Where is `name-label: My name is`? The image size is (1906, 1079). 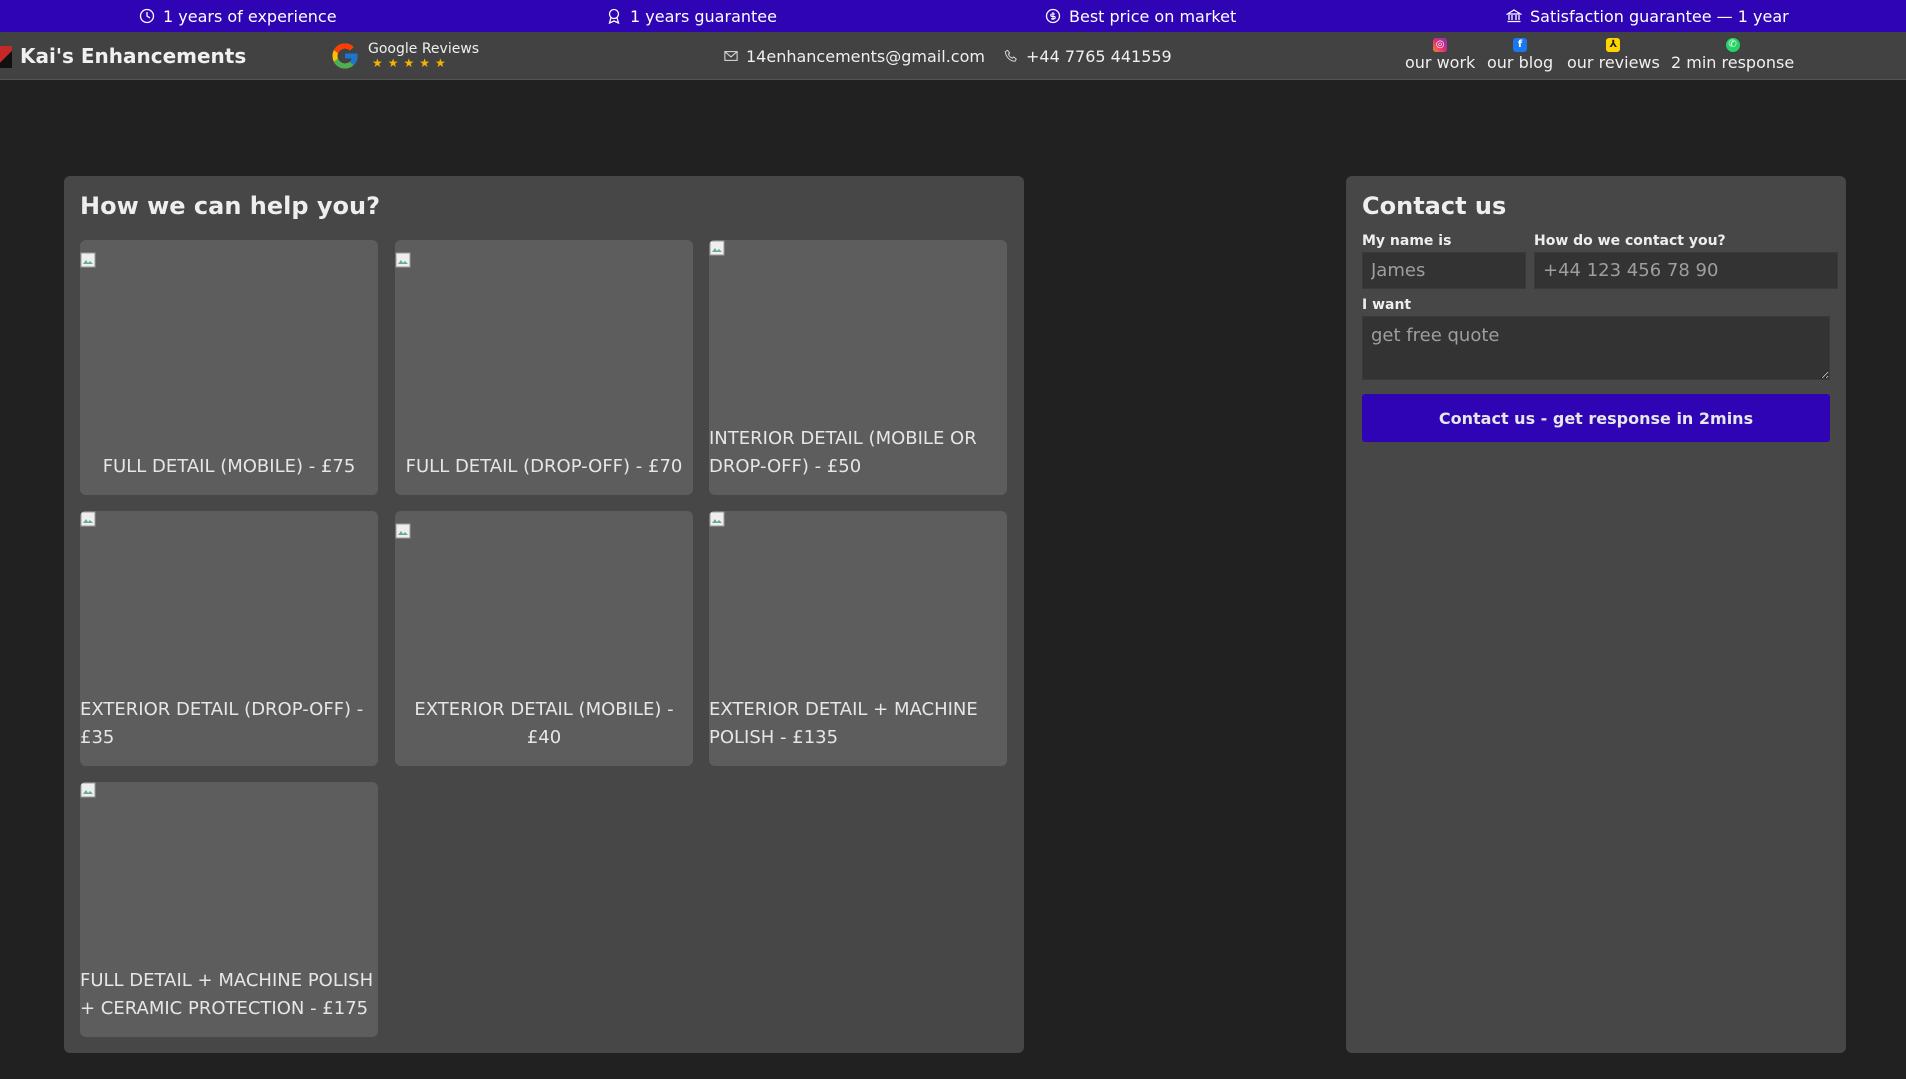
name-label: My name is is located at coordinates (1407, 241).